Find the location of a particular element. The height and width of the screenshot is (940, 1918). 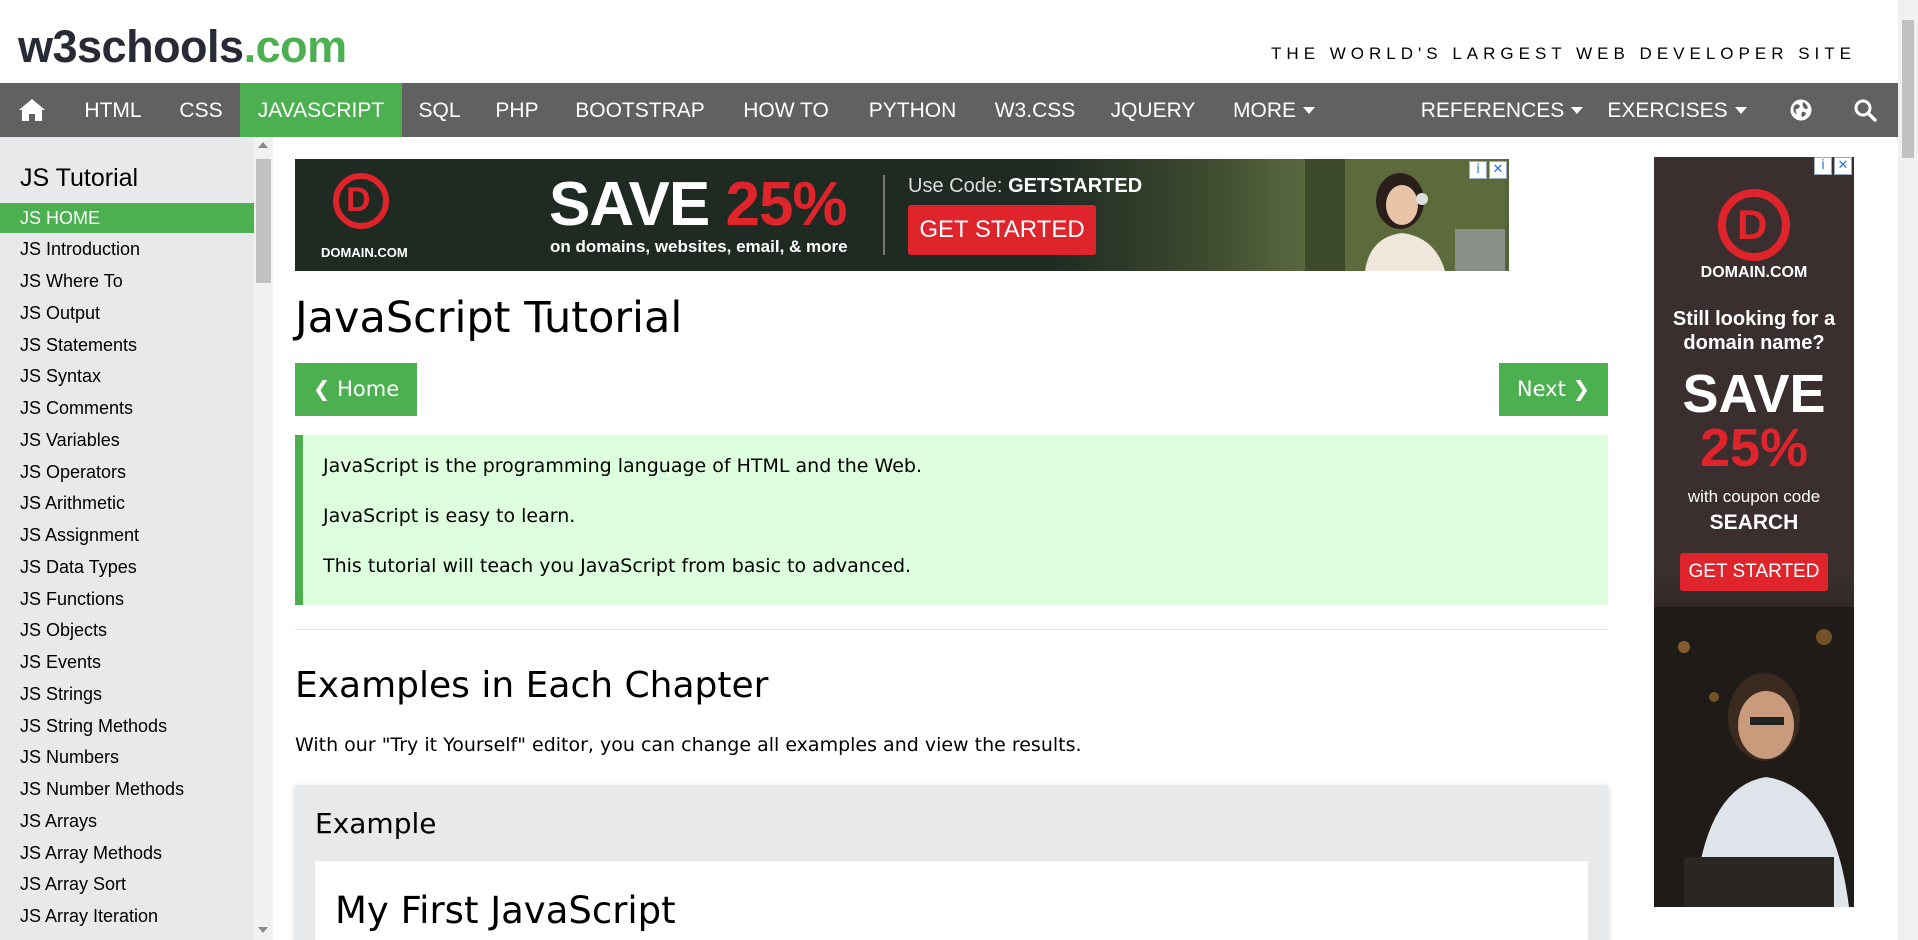

right-ad-line2: domain name? is located at coordinates (1754, 343).